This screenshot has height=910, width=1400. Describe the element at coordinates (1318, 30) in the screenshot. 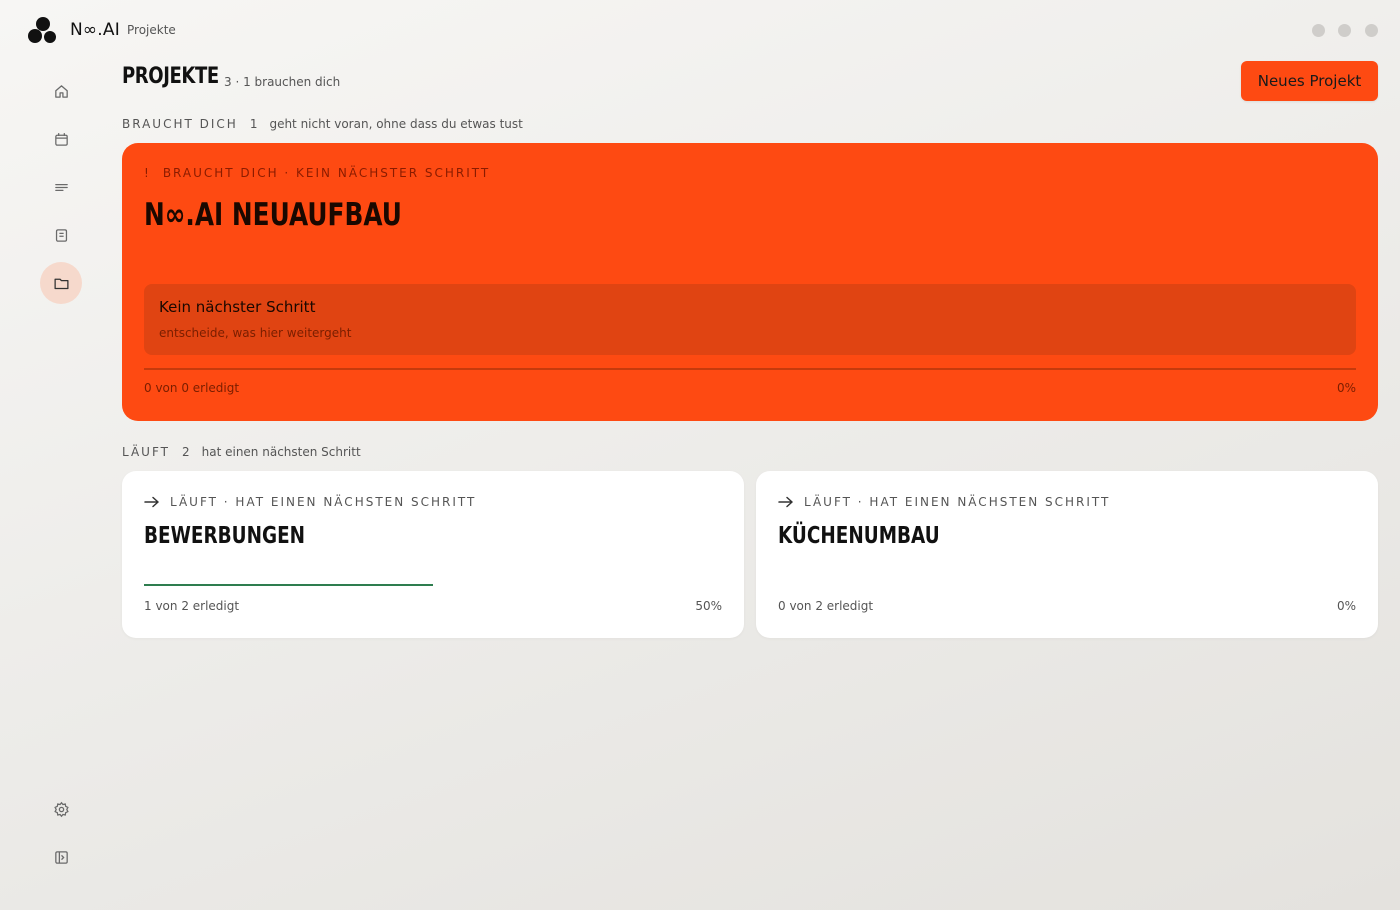

I see `window-minimize-button` at that location.